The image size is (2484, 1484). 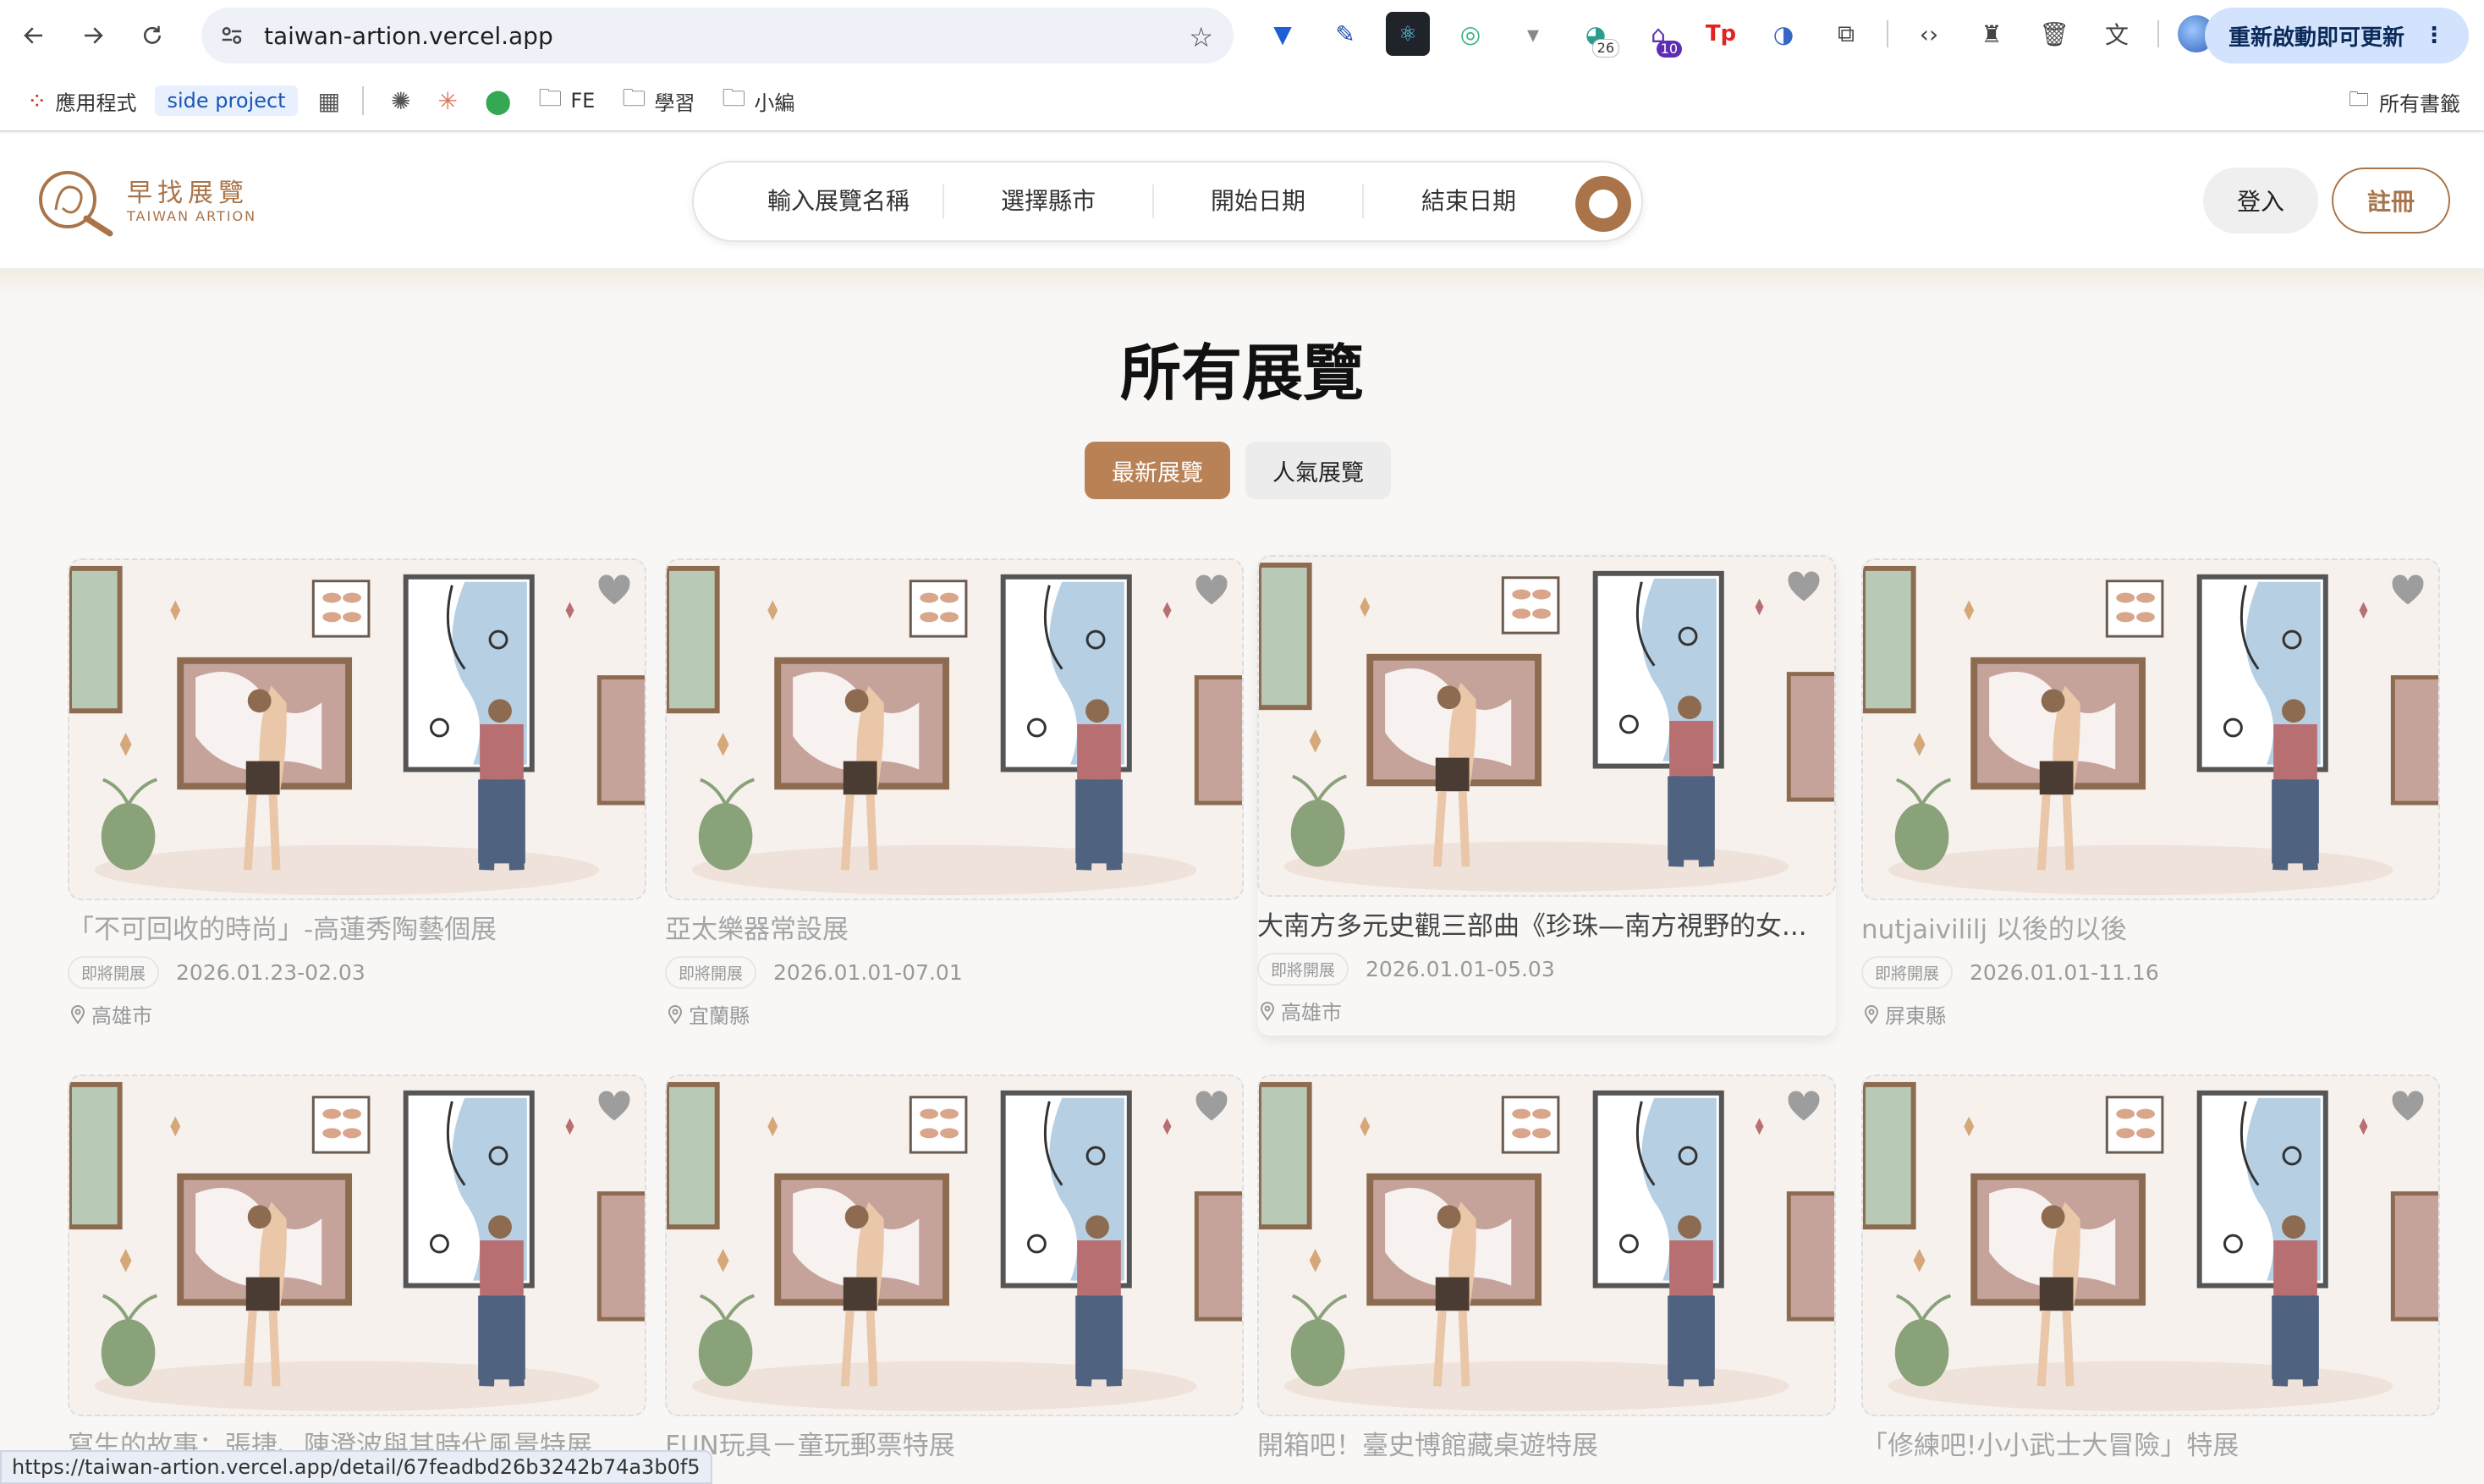 What do you see at coordinates (498, 100) in the screenshot?
I see `bookmark-maps: ⬤` at bounding box center [498, 100].